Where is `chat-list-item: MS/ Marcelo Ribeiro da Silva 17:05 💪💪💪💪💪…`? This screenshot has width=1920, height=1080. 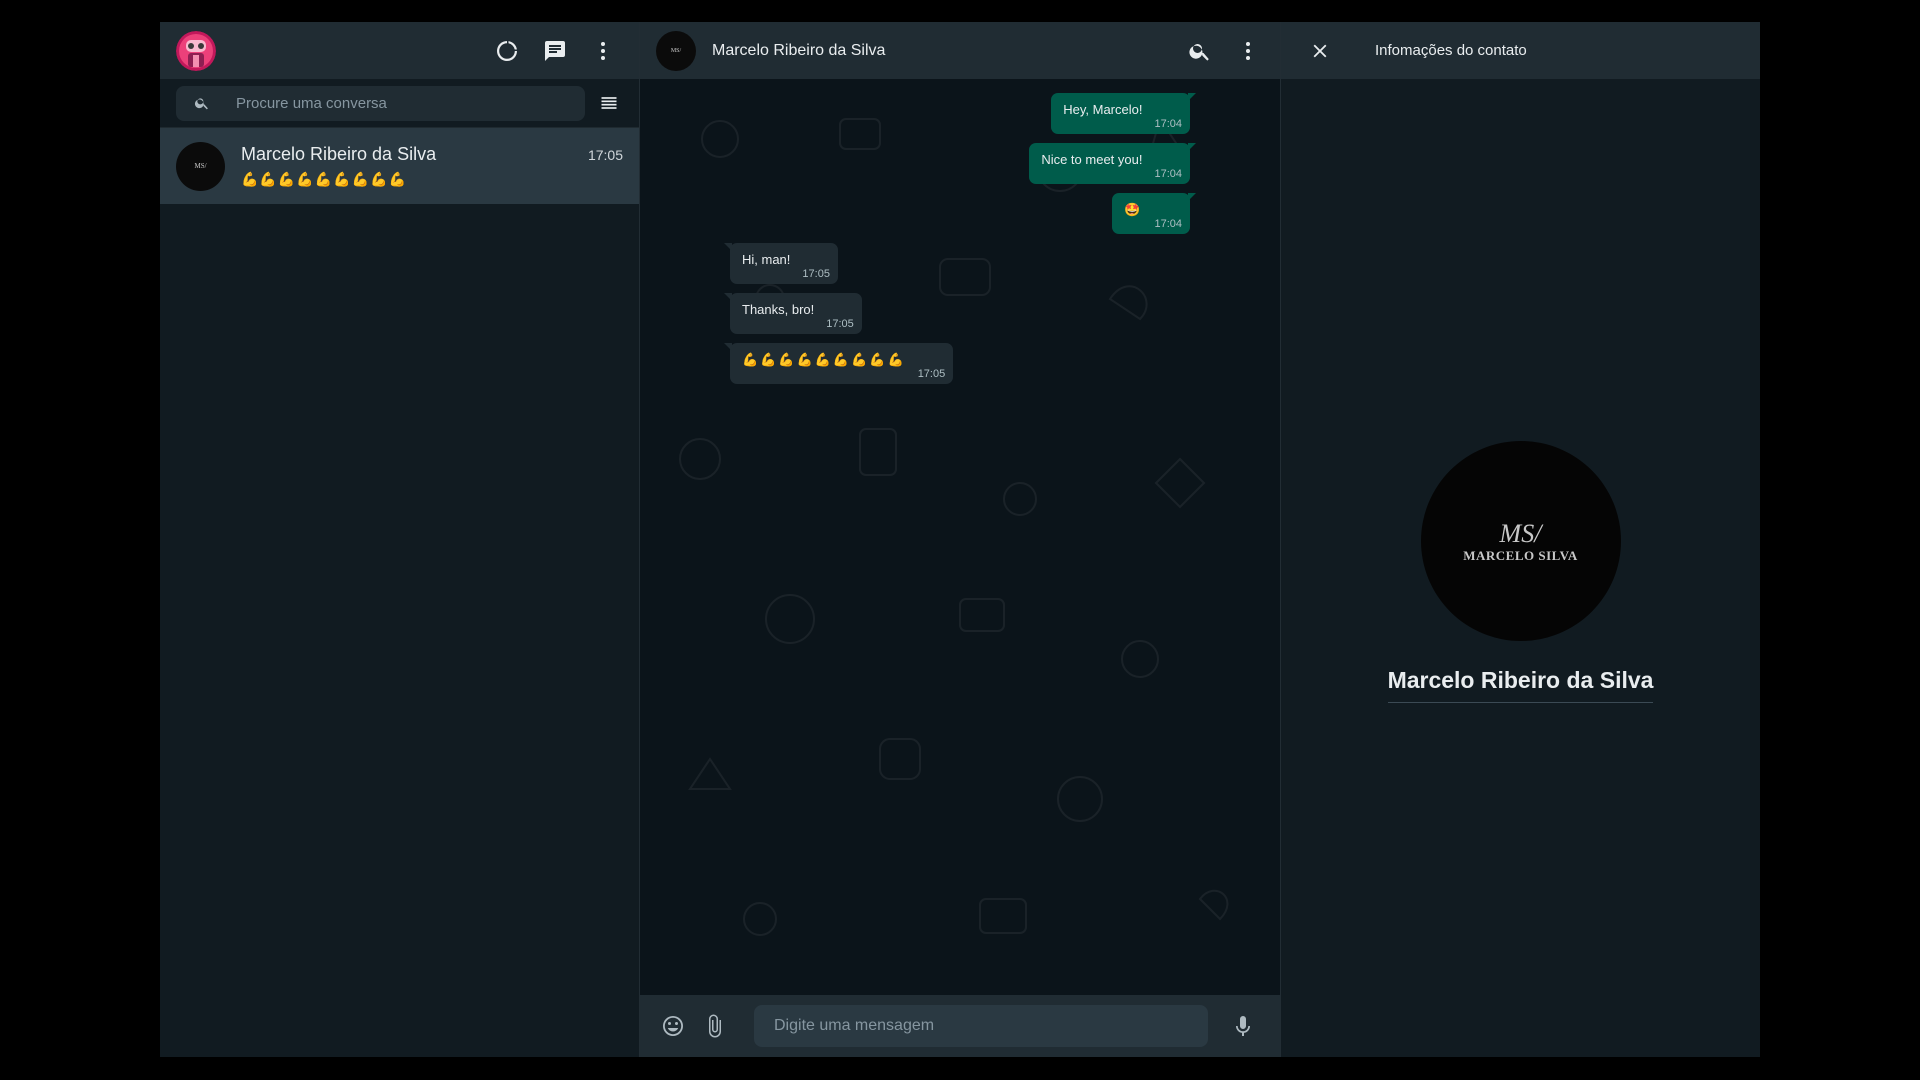 chat-list-item: MS/ Marcelo Ribeiro da Silva 17:05 💪💪💪💪💪… is located at coordinates (399, 166).